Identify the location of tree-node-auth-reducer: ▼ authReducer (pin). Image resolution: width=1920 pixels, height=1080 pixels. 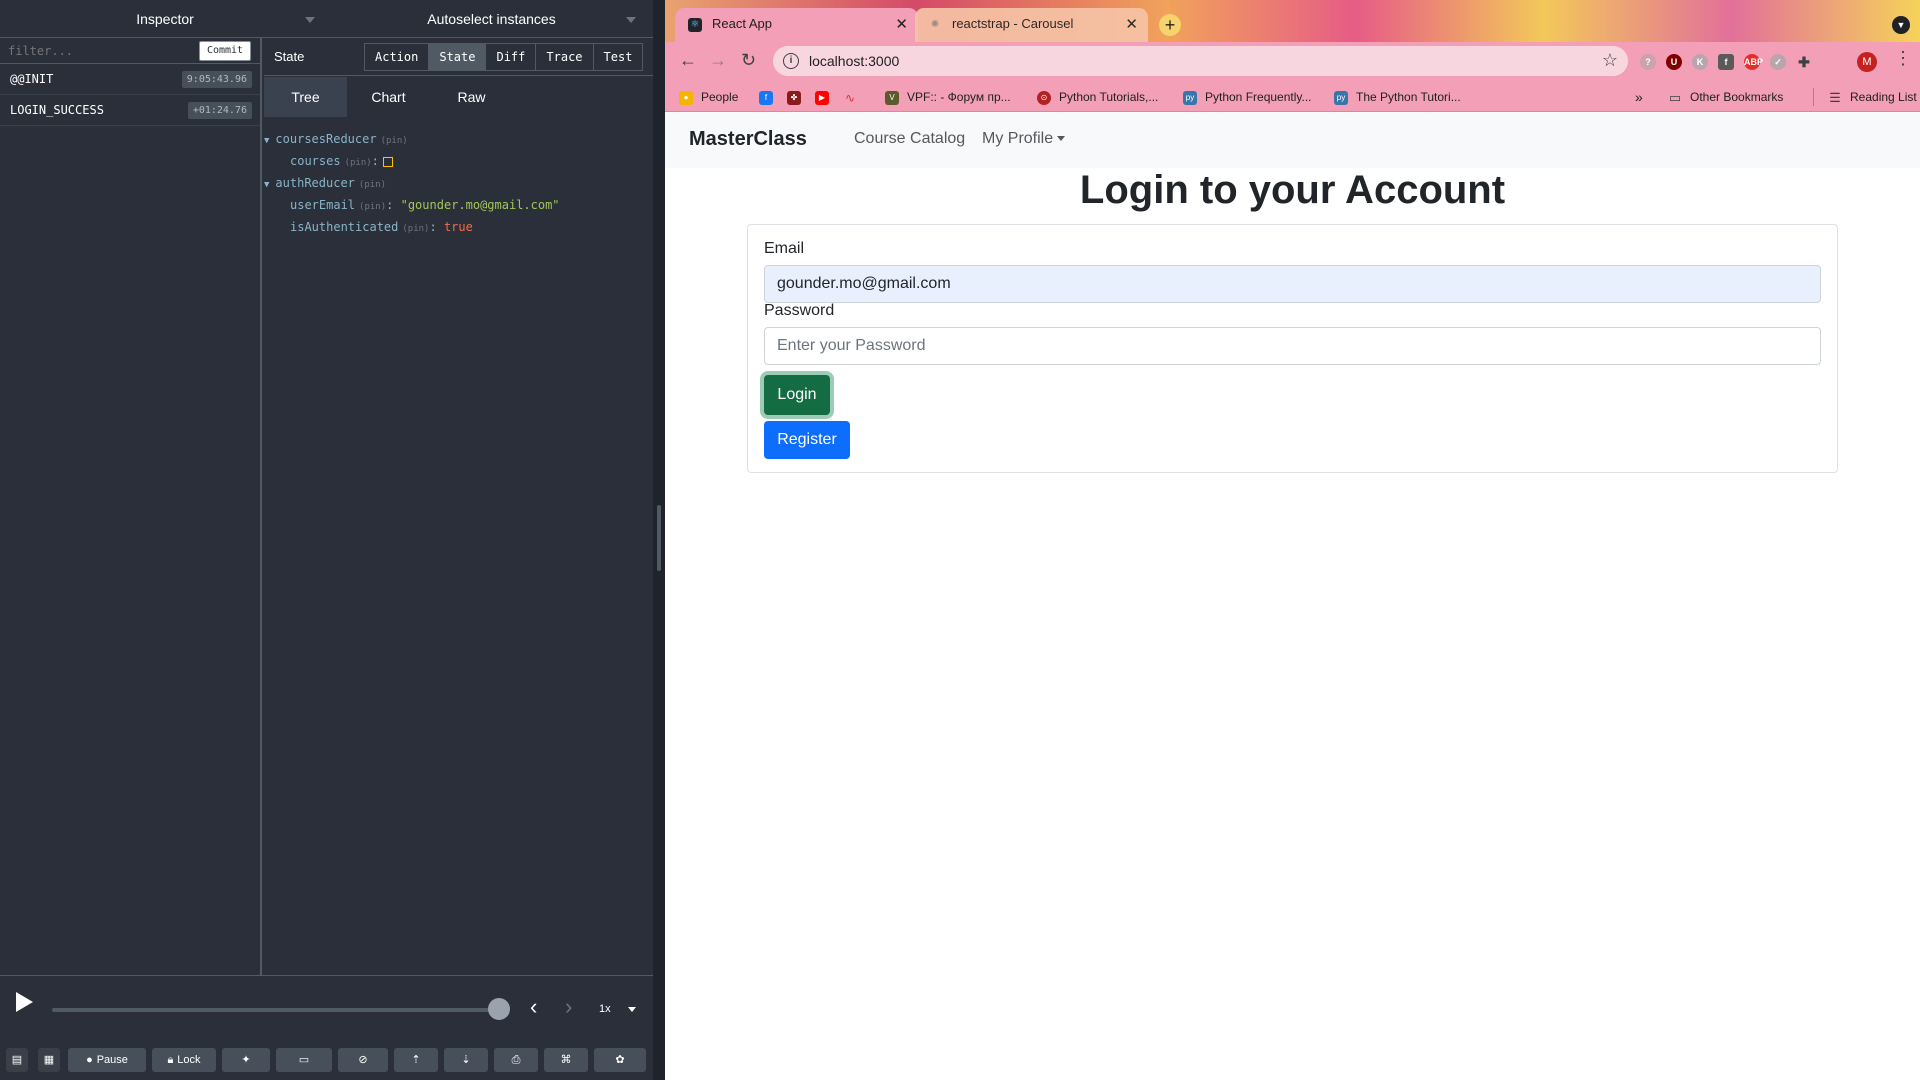
(325, 183).